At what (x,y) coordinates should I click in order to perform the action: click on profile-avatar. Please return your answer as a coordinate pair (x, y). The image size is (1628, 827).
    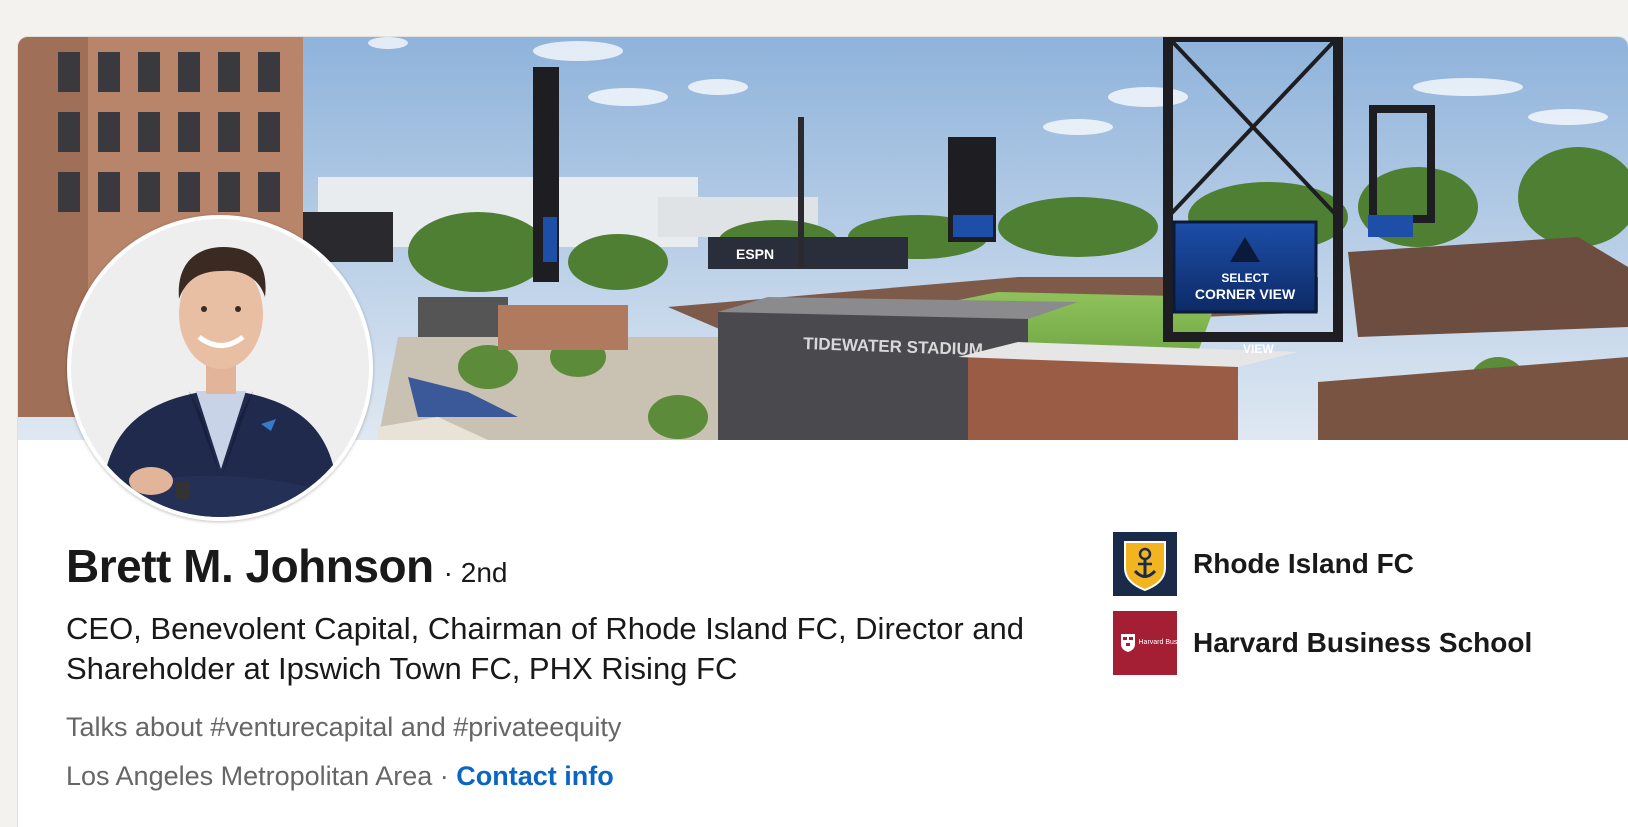
    Looking at the image, I should click on (220, 368).